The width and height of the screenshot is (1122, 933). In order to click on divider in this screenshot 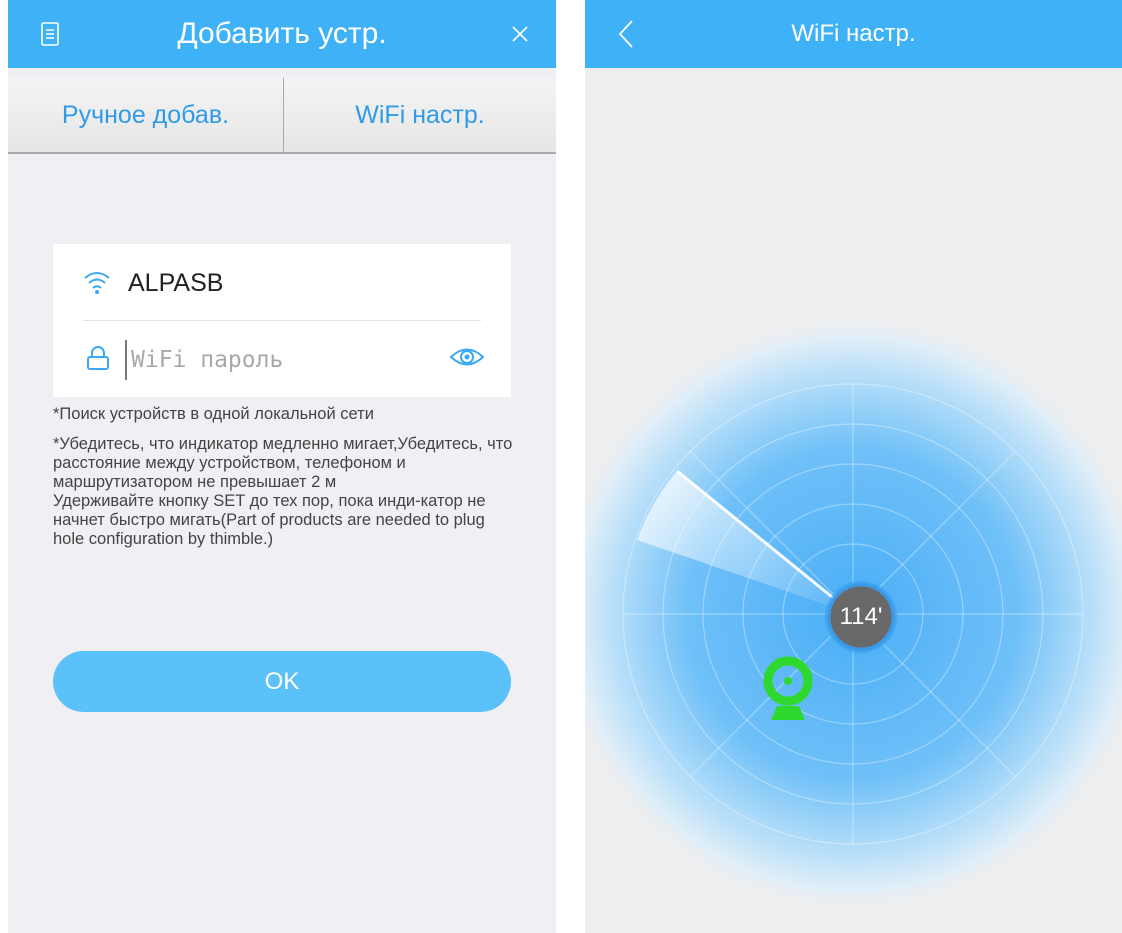, I will do `click(282, 320)`.